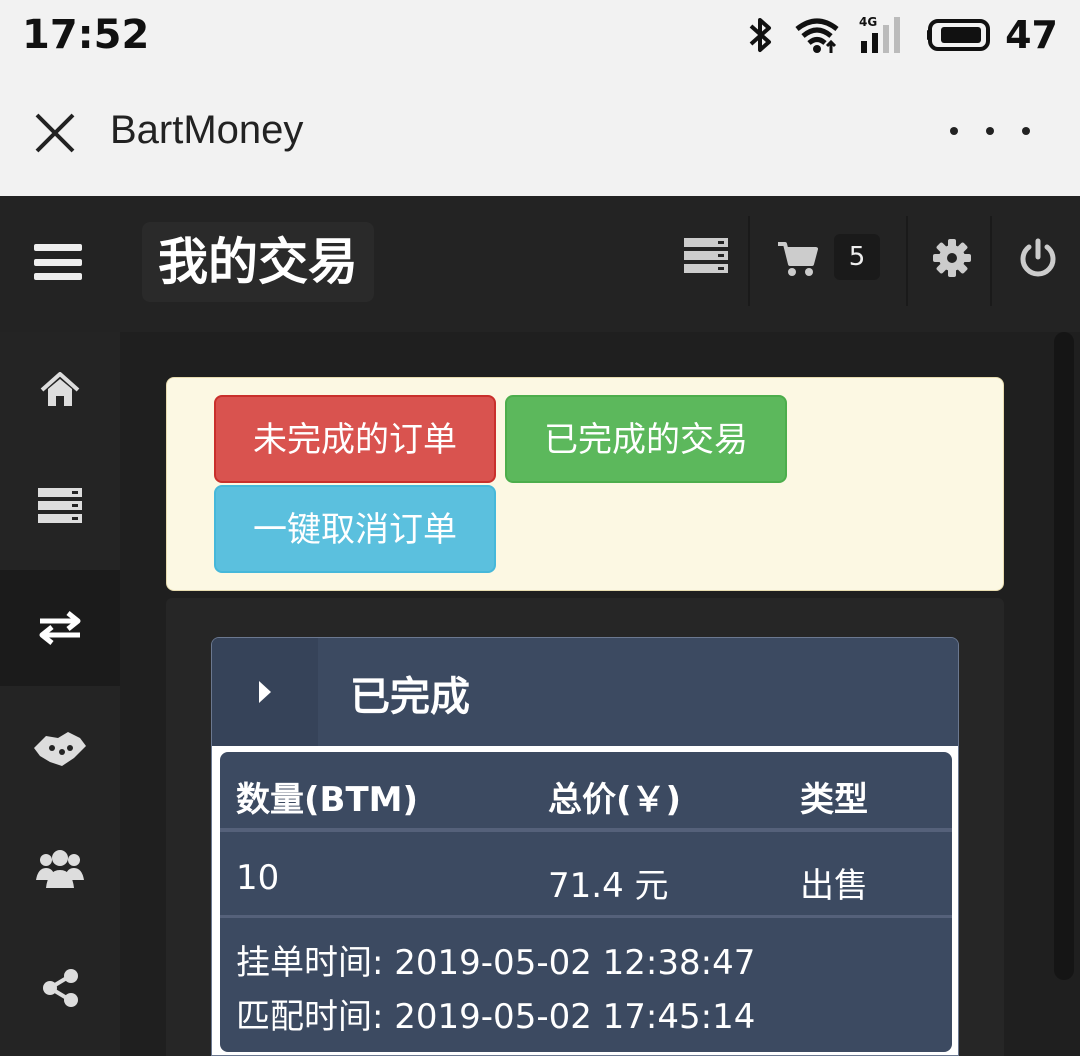 Image resolution: width=1080 pixels, height=1056 pixels. I want to click on match-time: 匹配时间: 2019-05-02 17:45:14, so click(496, 1017).